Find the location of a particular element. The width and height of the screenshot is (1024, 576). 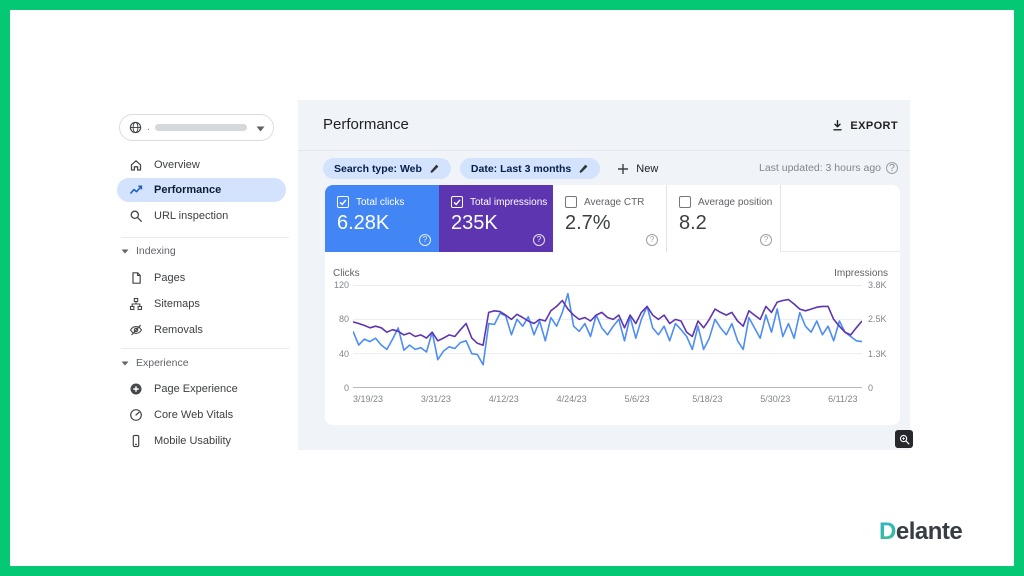

caret-down-icon is located at coordinates (260, 128).